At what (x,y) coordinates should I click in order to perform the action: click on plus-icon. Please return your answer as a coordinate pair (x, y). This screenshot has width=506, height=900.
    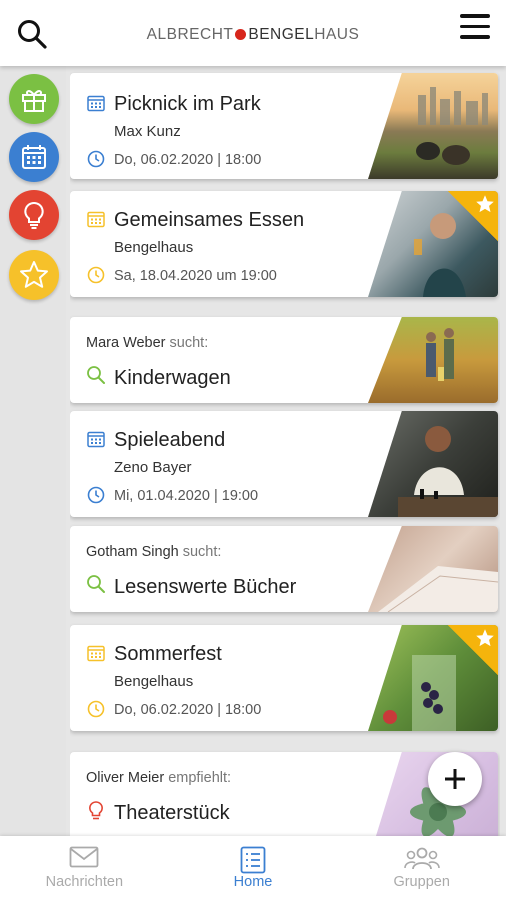
    Looking at the image, I should click on (455, 779).